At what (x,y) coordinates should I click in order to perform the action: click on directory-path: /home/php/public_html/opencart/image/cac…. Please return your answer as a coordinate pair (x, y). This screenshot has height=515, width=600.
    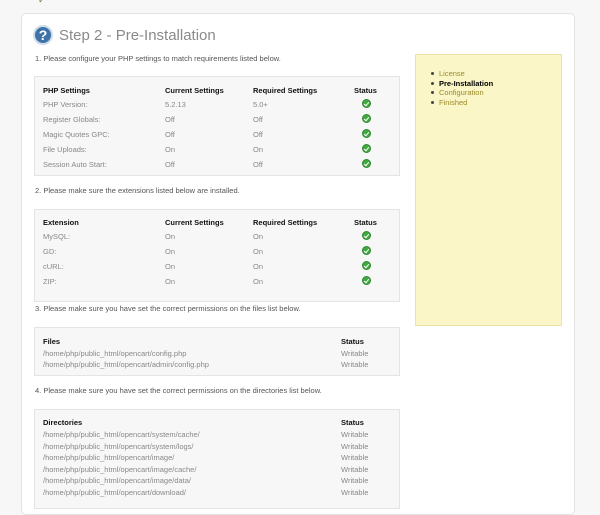
    Looking at the image, I should click on (120, 469).